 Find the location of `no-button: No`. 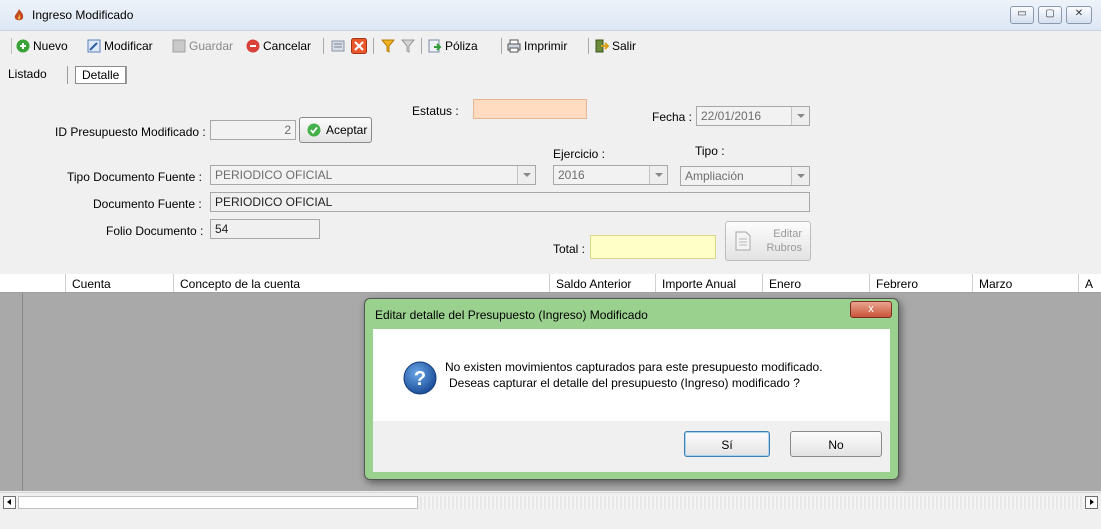

no-button: No is located at coordinates (836, 444).